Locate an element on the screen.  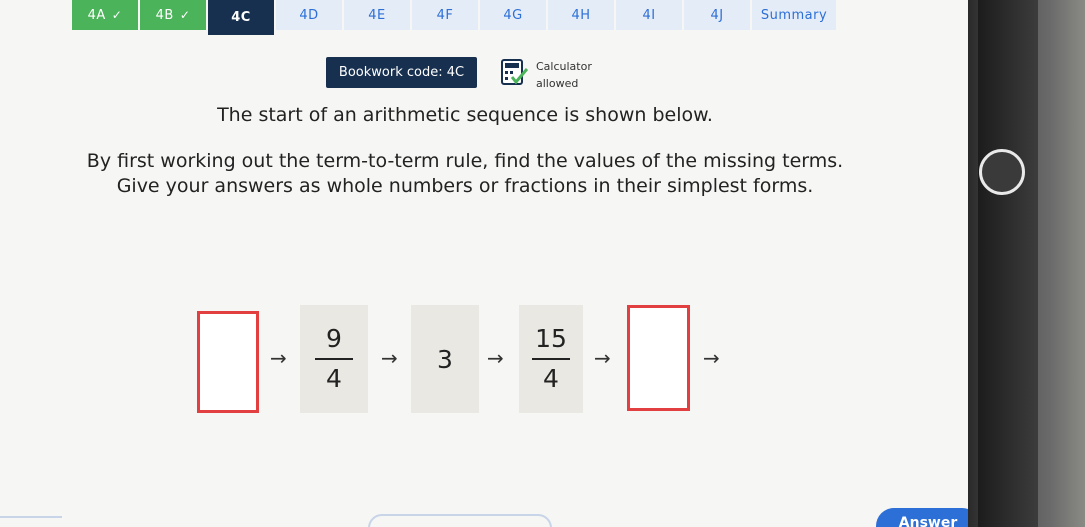
home-button is located at coordinates (1002, 172).